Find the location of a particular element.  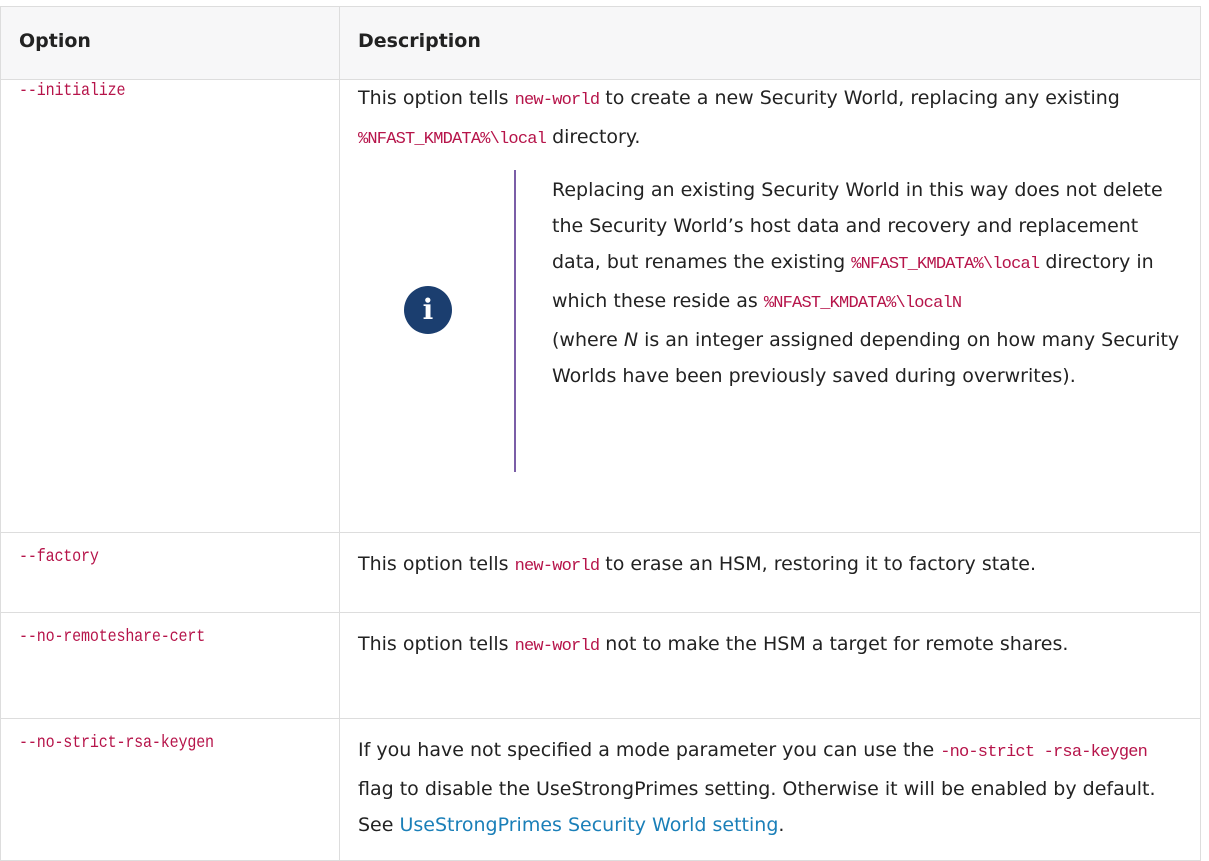

usestrongprimes-link: UseStrongPrimes Security World setting is located at coordinates (588, 825).